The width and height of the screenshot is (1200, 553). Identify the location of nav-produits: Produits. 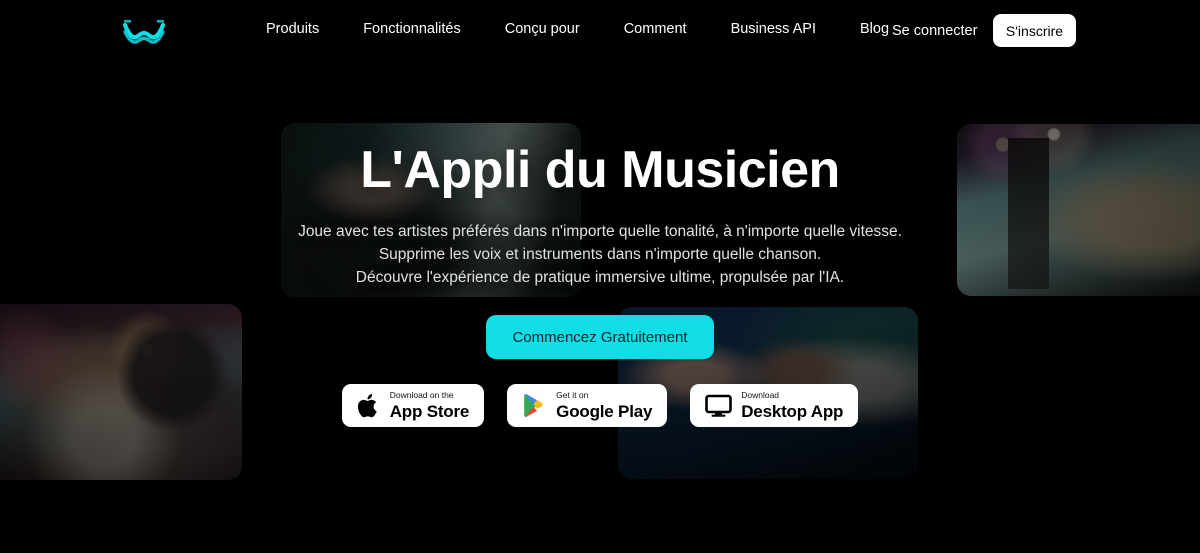
(303, 29).